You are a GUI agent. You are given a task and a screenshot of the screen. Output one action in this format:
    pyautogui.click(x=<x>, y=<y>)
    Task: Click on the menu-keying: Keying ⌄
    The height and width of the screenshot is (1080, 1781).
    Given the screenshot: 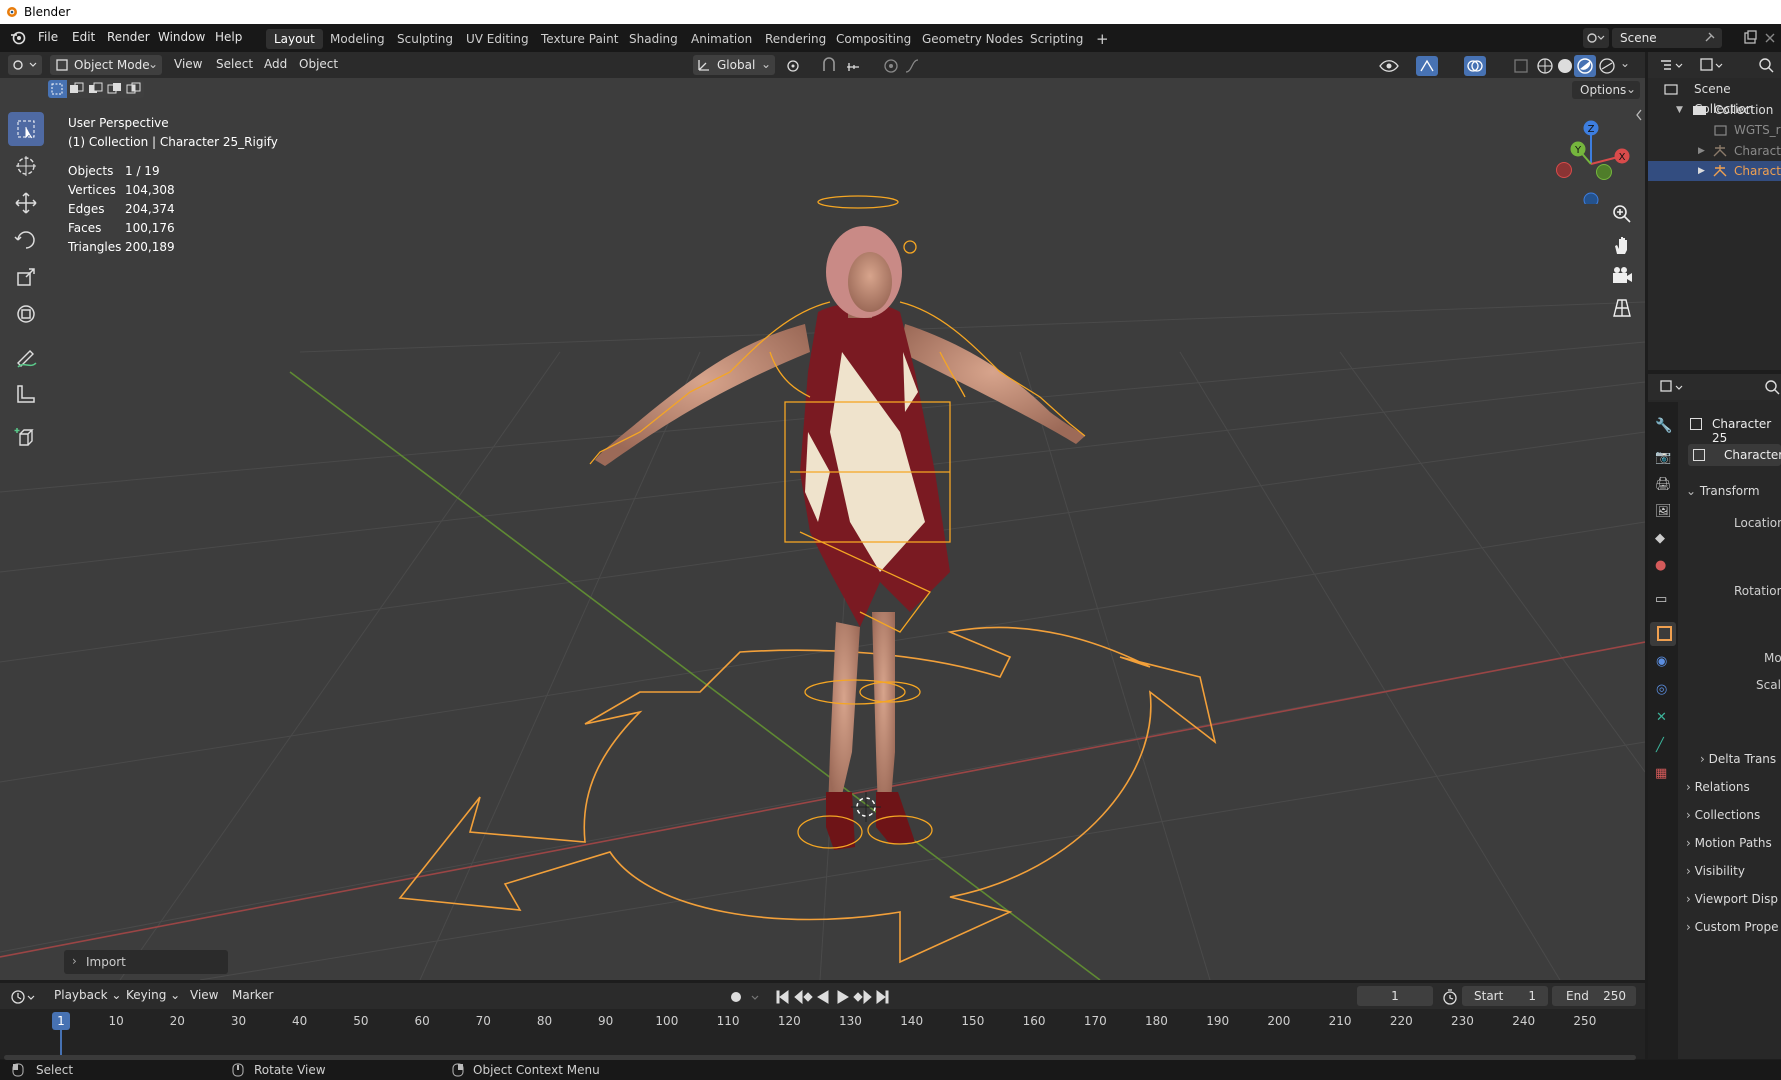 What is the action you would take?
    pyautogui.click(x=153, y=995)
    